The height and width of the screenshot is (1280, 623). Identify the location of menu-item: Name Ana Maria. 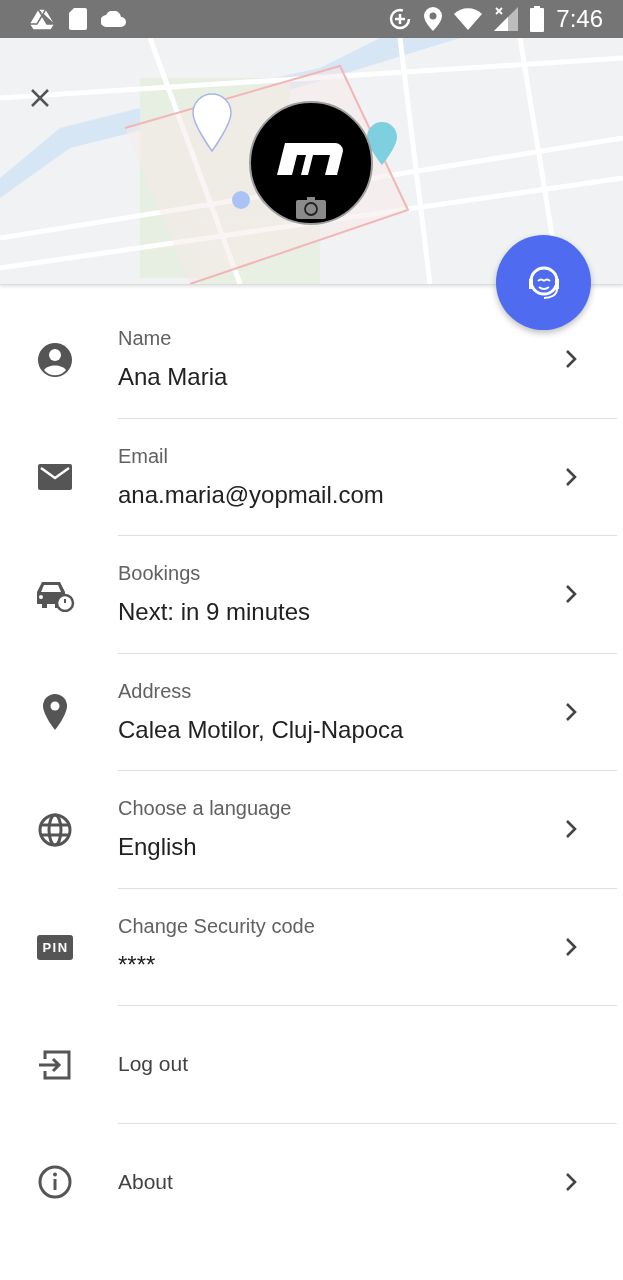
(311, 360).